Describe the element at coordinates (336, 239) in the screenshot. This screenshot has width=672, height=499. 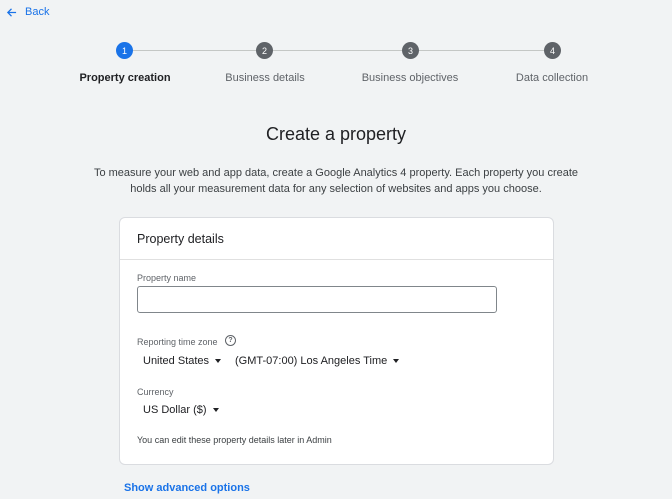
I see `card-title: Property details` at that location.